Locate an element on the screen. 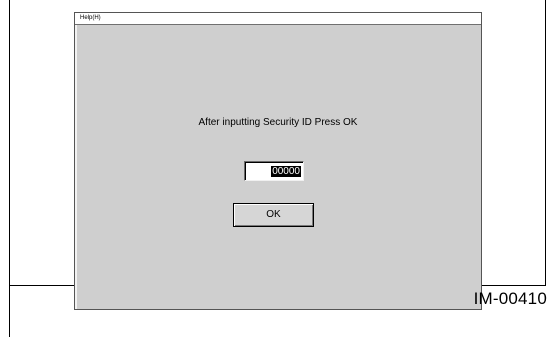 This screenshot has height=337, width=556. prompt-text: After inputting Security ID Press OK is located at coordinates (278, 122).